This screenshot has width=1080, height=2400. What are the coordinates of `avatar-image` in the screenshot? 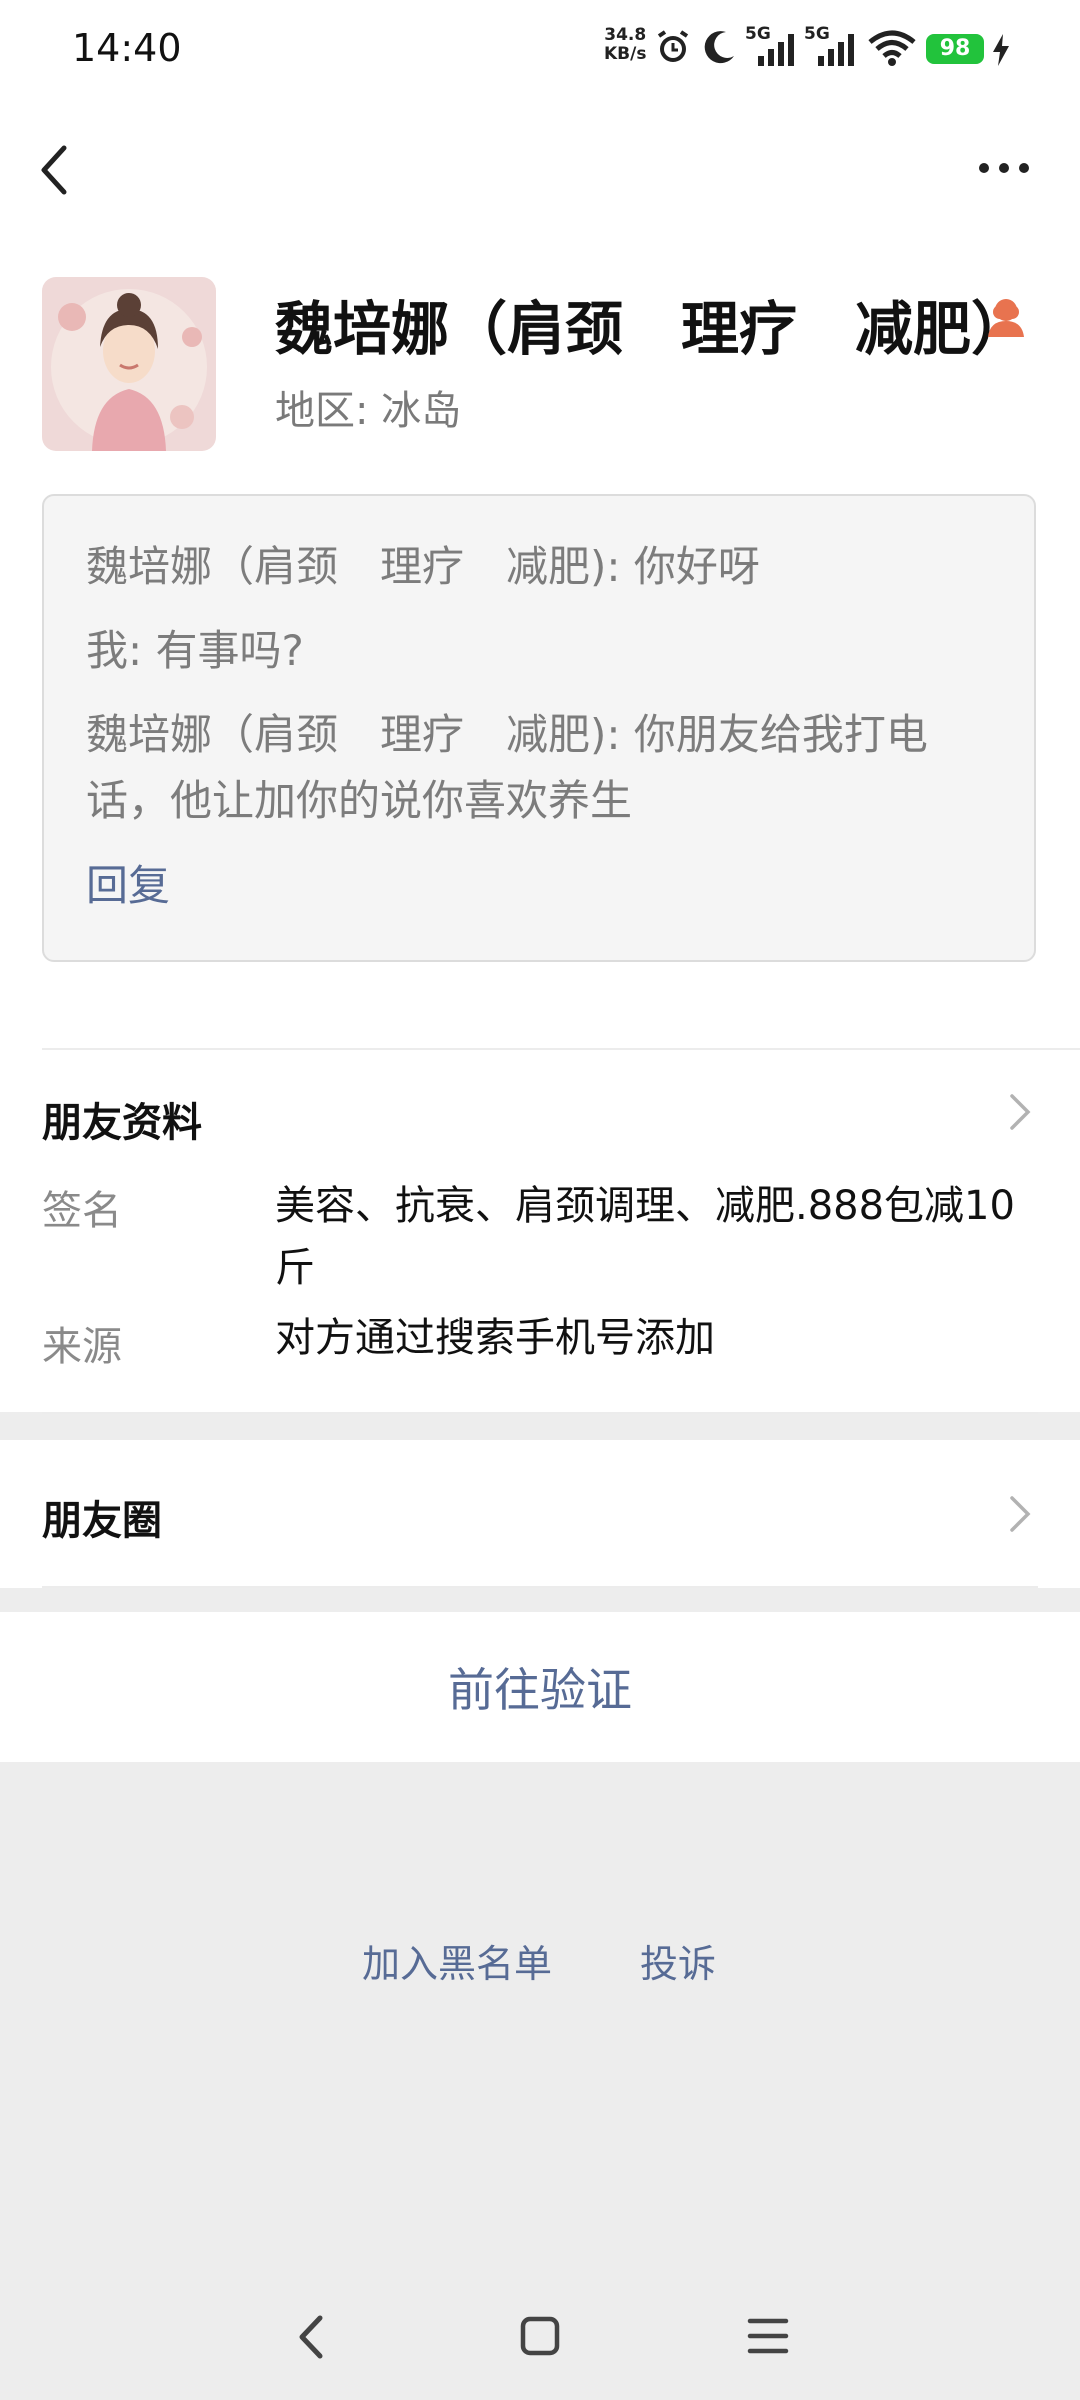 It's located at (129, 364).